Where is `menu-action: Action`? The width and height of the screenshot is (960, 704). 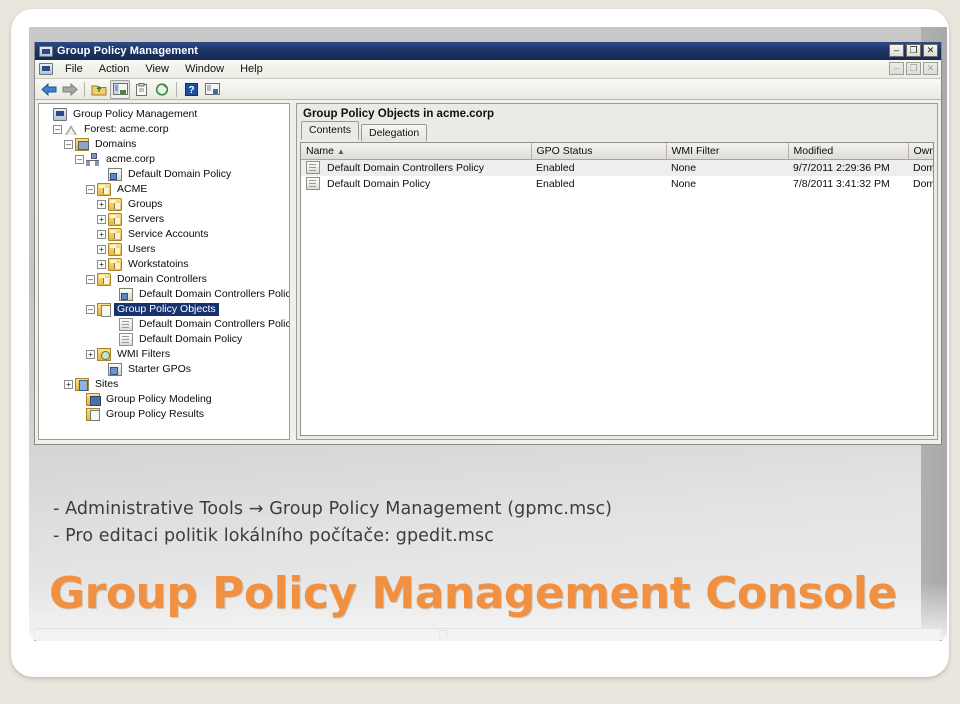
menu-action: Action is located at coordinates (114, 69).